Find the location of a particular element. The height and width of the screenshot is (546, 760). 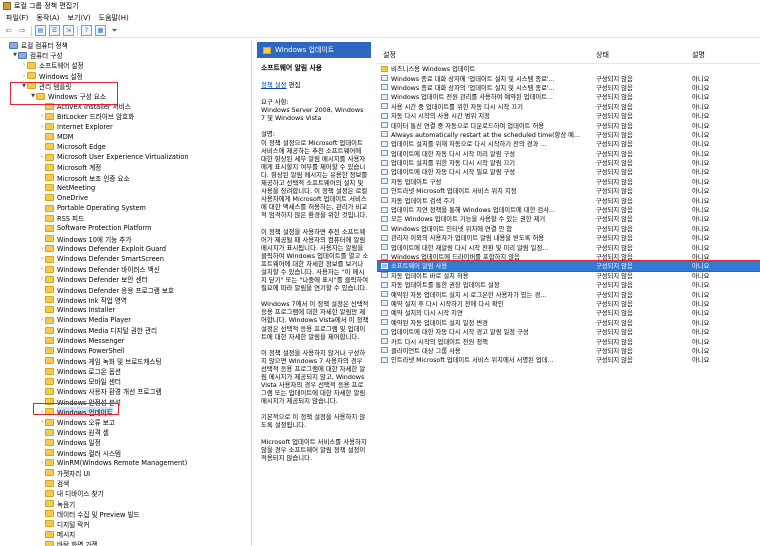

tree-node: Windows 로그온 옵션 is located at coordinates (125, 371).